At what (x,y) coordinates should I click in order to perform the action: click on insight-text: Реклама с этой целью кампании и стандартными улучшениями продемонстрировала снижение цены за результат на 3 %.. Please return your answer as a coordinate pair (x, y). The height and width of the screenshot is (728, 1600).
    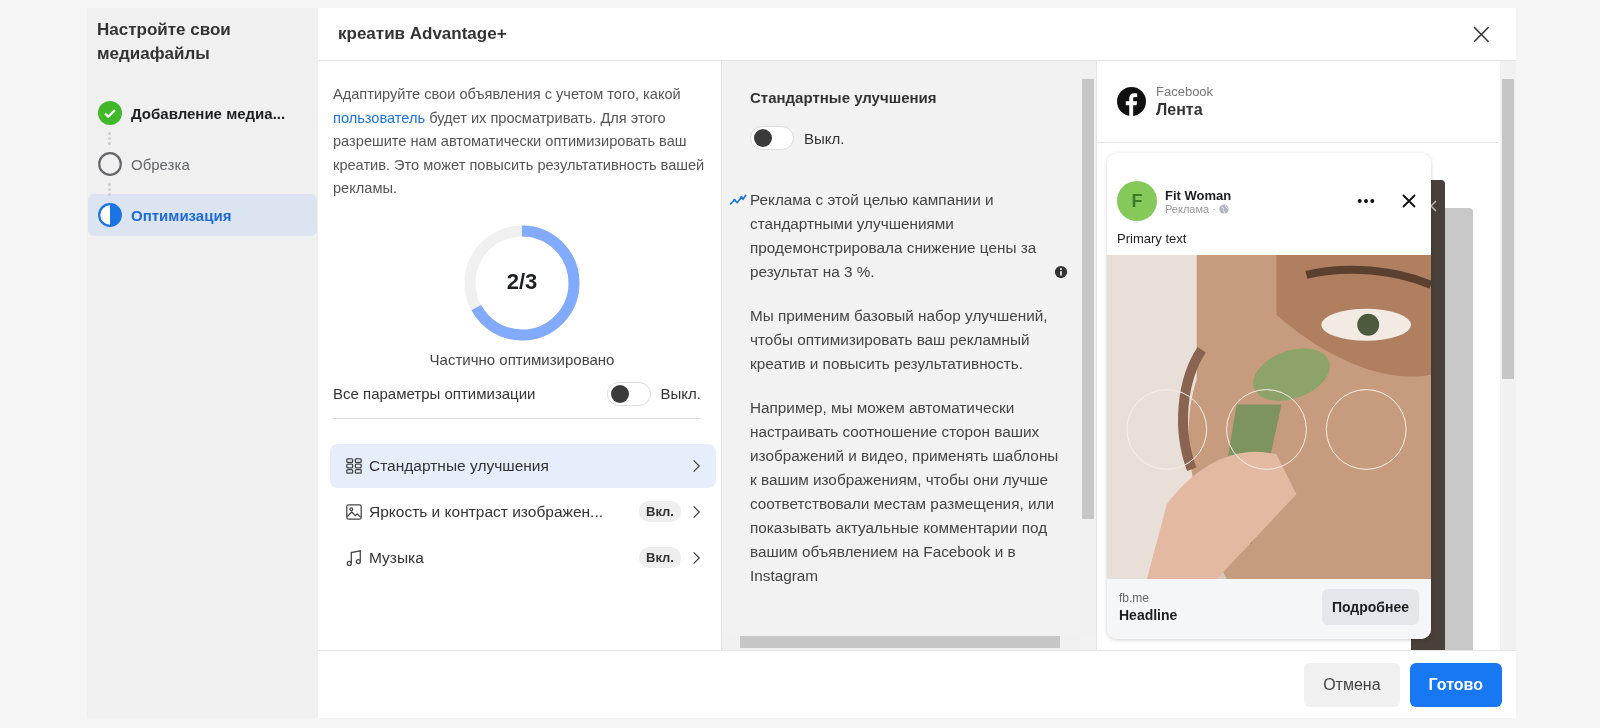
    Looking at the image, I should click on (894, 236).